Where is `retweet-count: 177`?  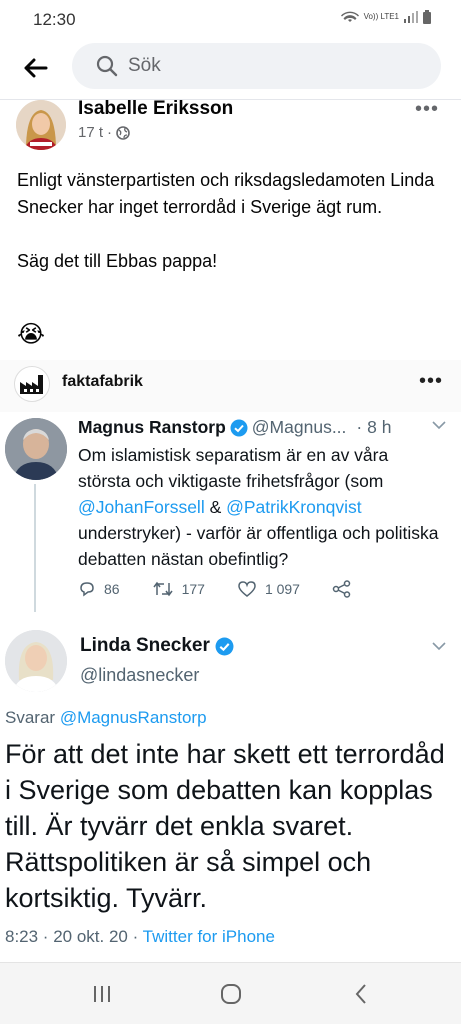 retweet-count: 177 is located at coordinates (193, 589).